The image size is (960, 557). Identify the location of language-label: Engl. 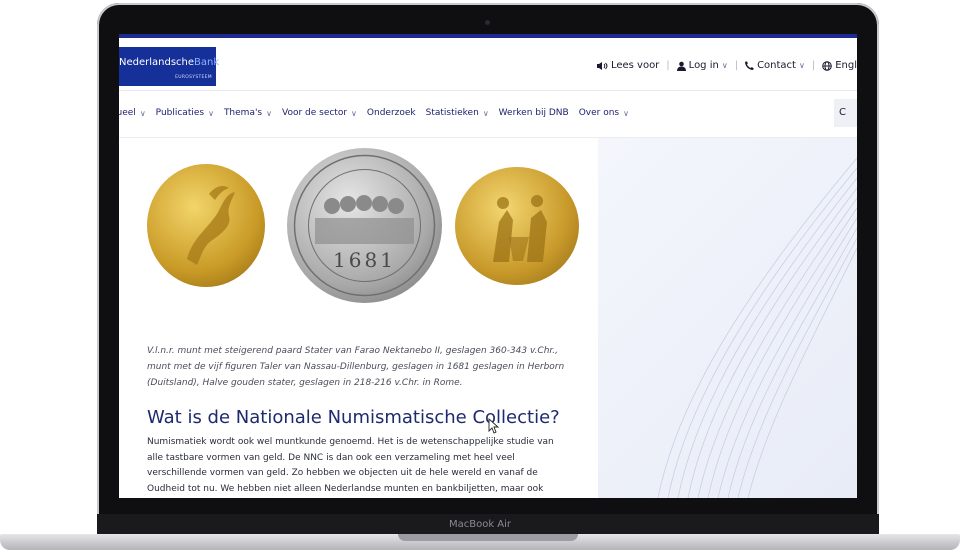
(846, 65).